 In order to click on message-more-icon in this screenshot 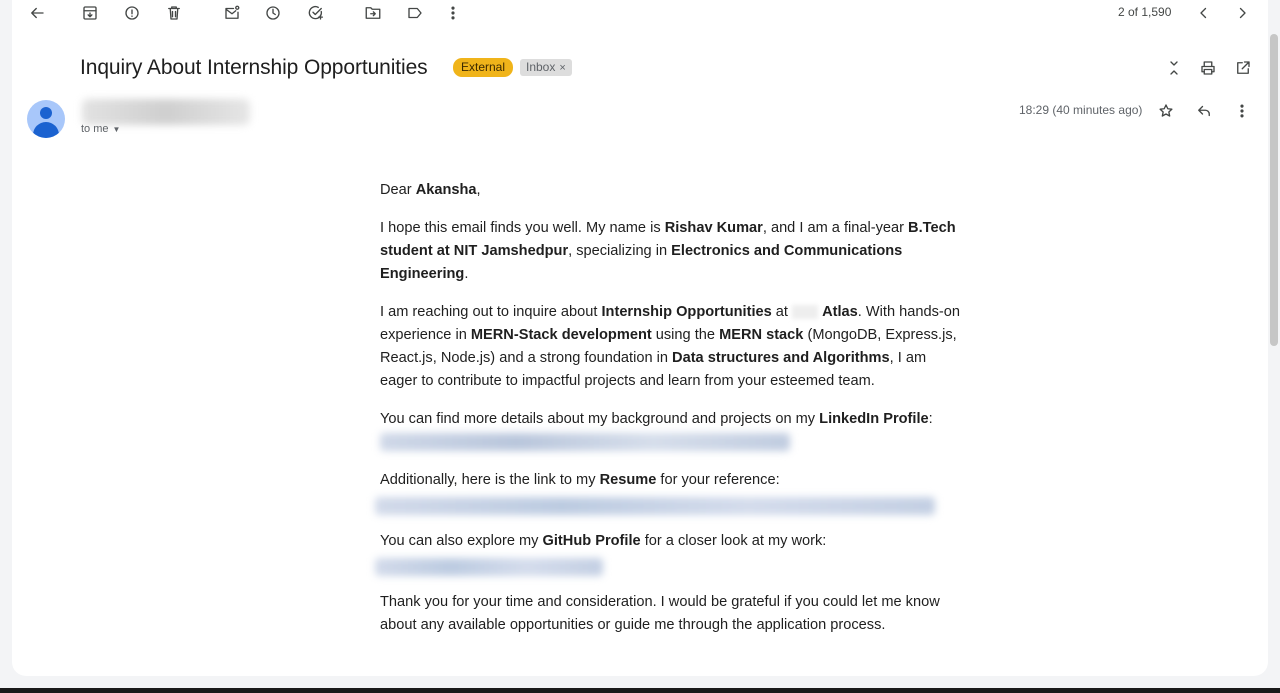, I will do `click(1242, 111)`.